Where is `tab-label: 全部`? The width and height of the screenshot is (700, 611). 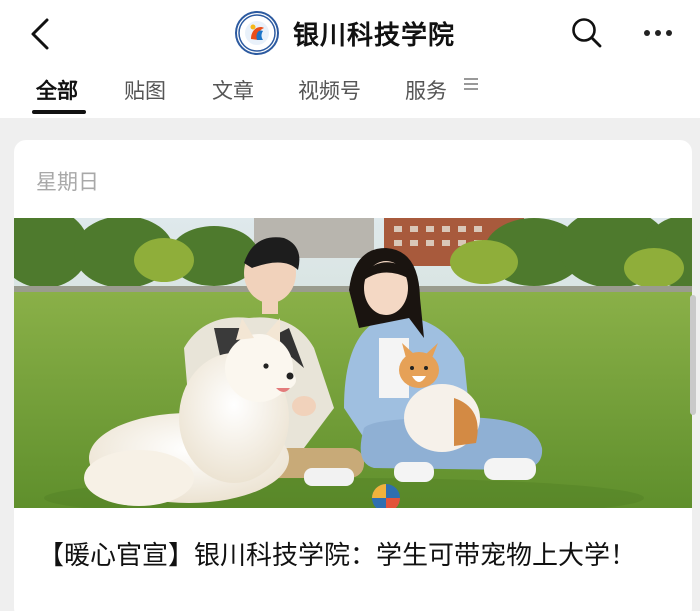
tab-label: 全部 is located at coordinates (57, 91).